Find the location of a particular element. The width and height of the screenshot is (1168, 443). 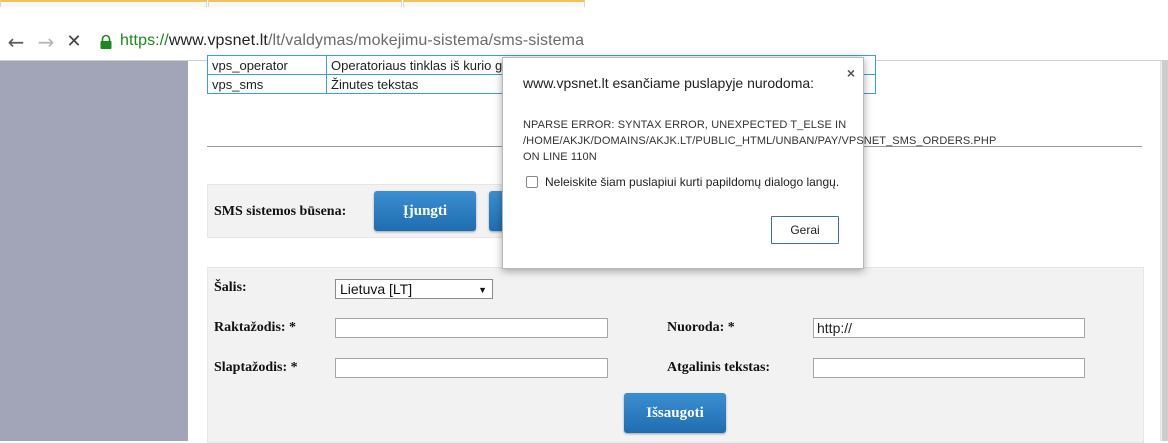

left-margin is located at coordinates (94, 251).